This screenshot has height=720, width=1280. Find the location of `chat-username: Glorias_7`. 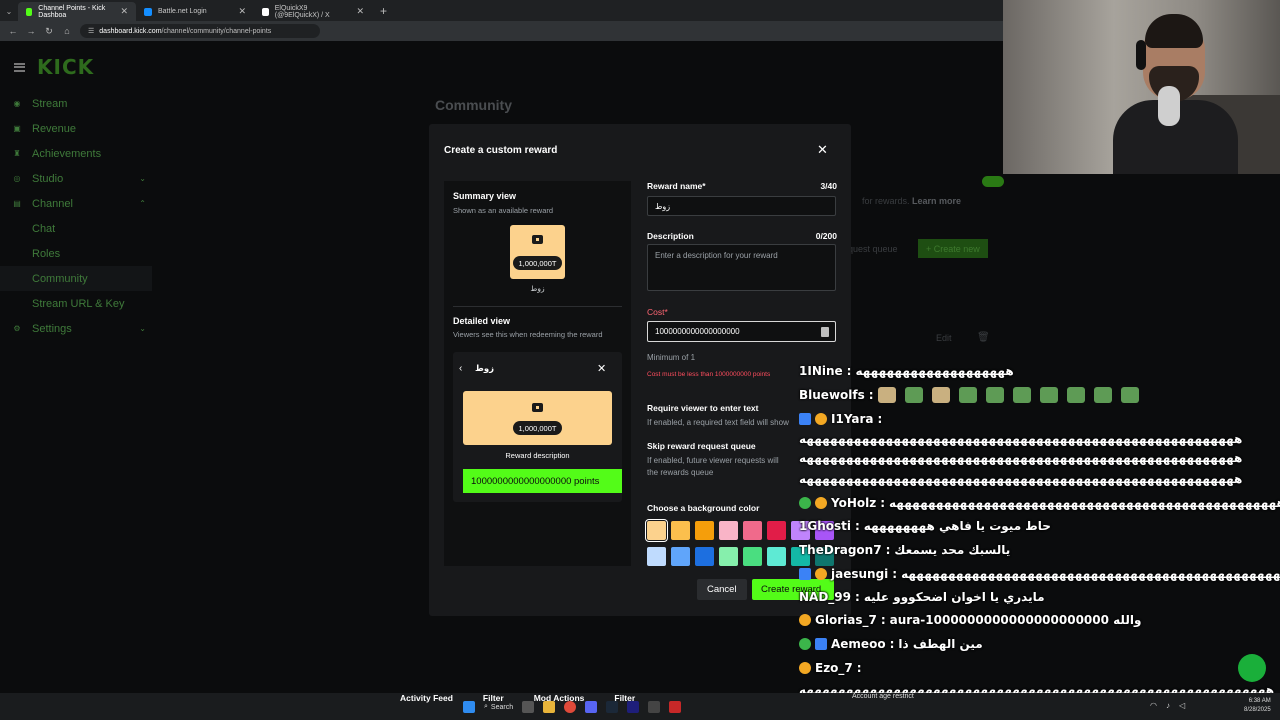

chat-username: Glorias_7 is located at coordinates (846, 620).